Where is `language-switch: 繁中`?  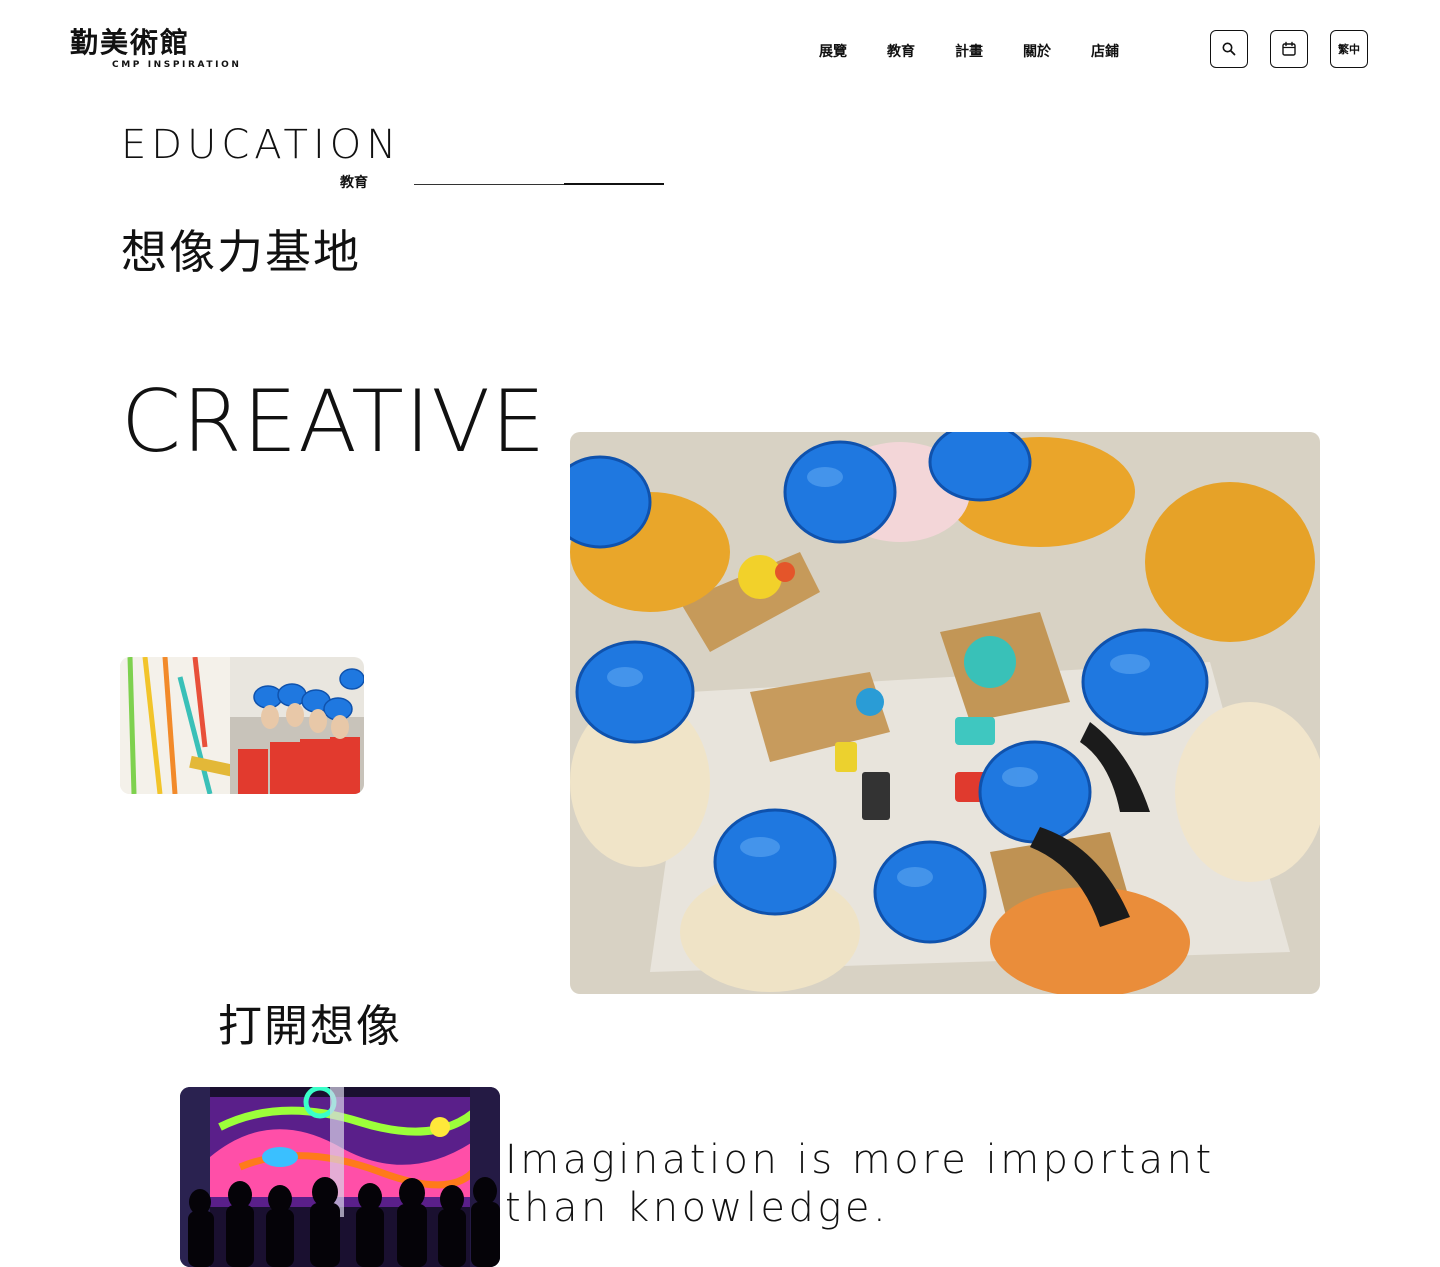 language-switch: 繁中 is located at coordinates (1349, 49).